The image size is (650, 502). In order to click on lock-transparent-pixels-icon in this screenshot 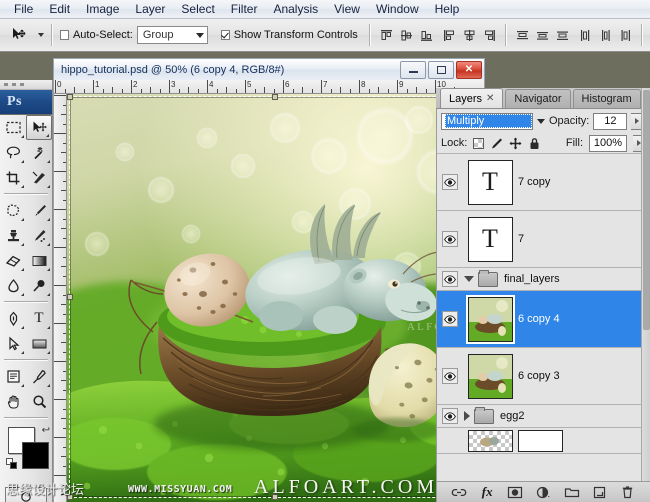, I will do `click(479, 143)`.